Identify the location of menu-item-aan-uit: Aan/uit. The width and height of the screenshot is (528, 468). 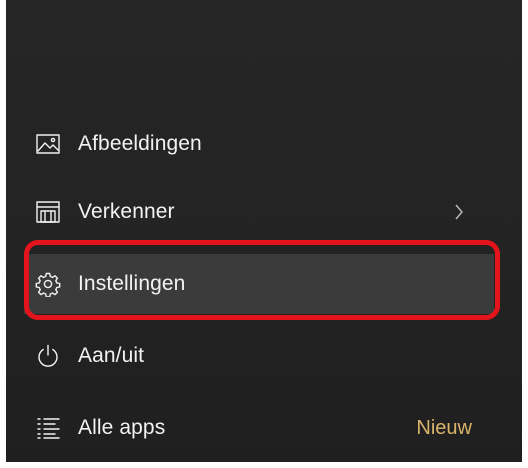
(259, 356).